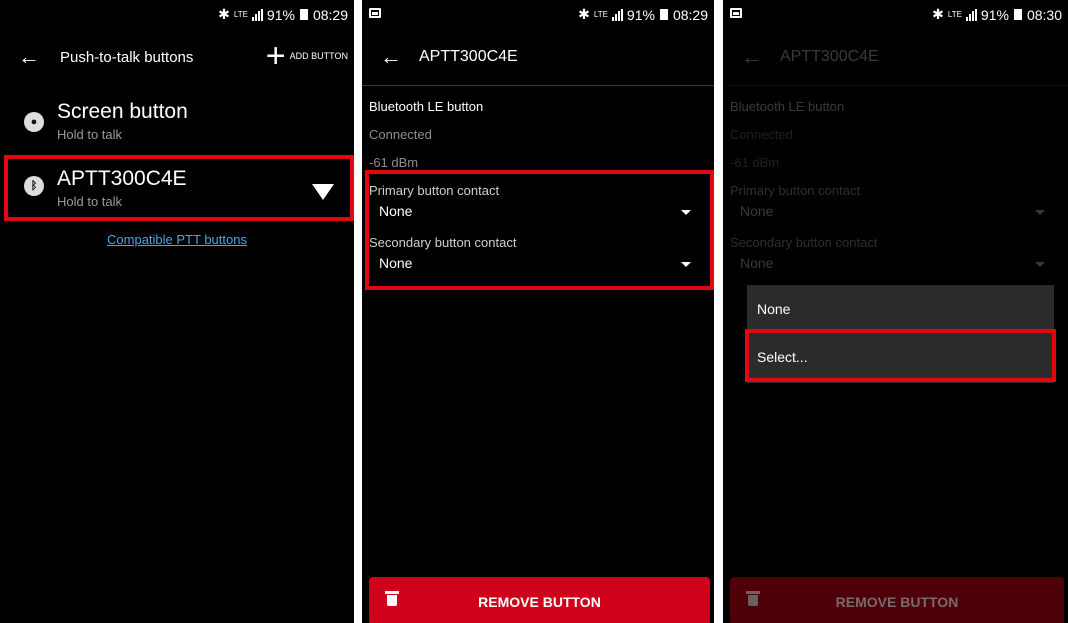  I want to click on add-button: + ADD BUTTON, so click(306, 56).